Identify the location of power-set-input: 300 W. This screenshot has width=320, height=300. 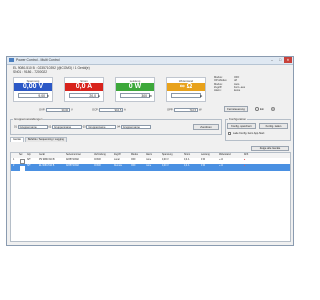
(136, 95).